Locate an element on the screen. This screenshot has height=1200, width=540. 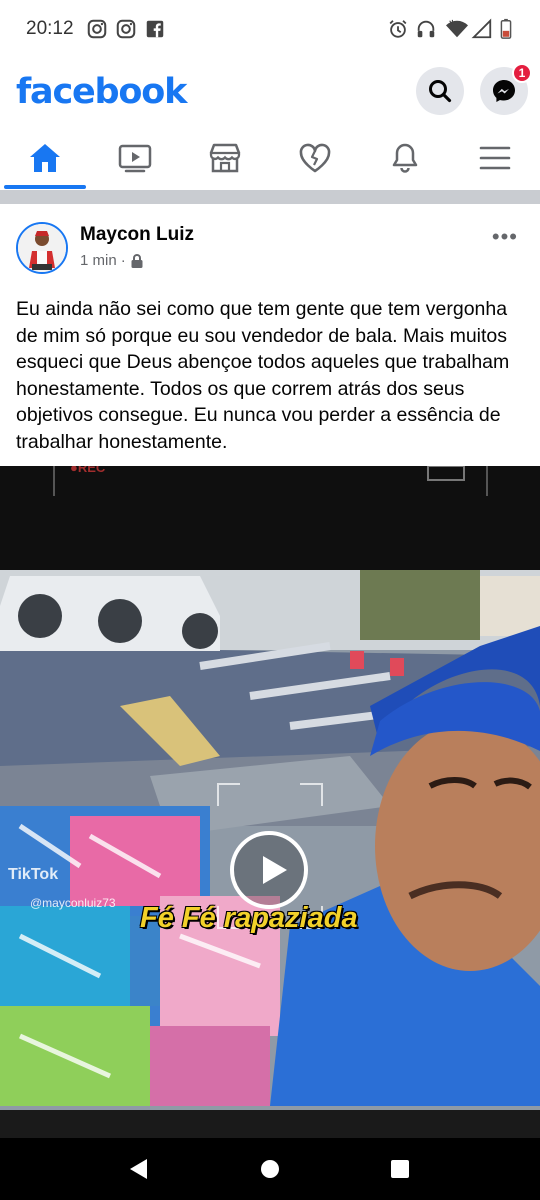
system-nav-buttons is located at coordinates (269, 1169).